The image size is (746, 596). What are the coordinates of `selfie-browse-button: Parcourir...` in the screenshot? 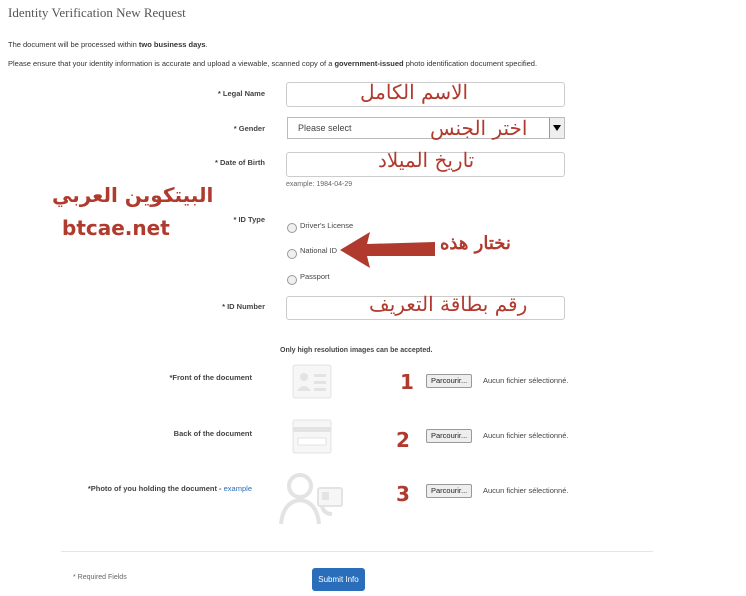 It's located at (449, 491).